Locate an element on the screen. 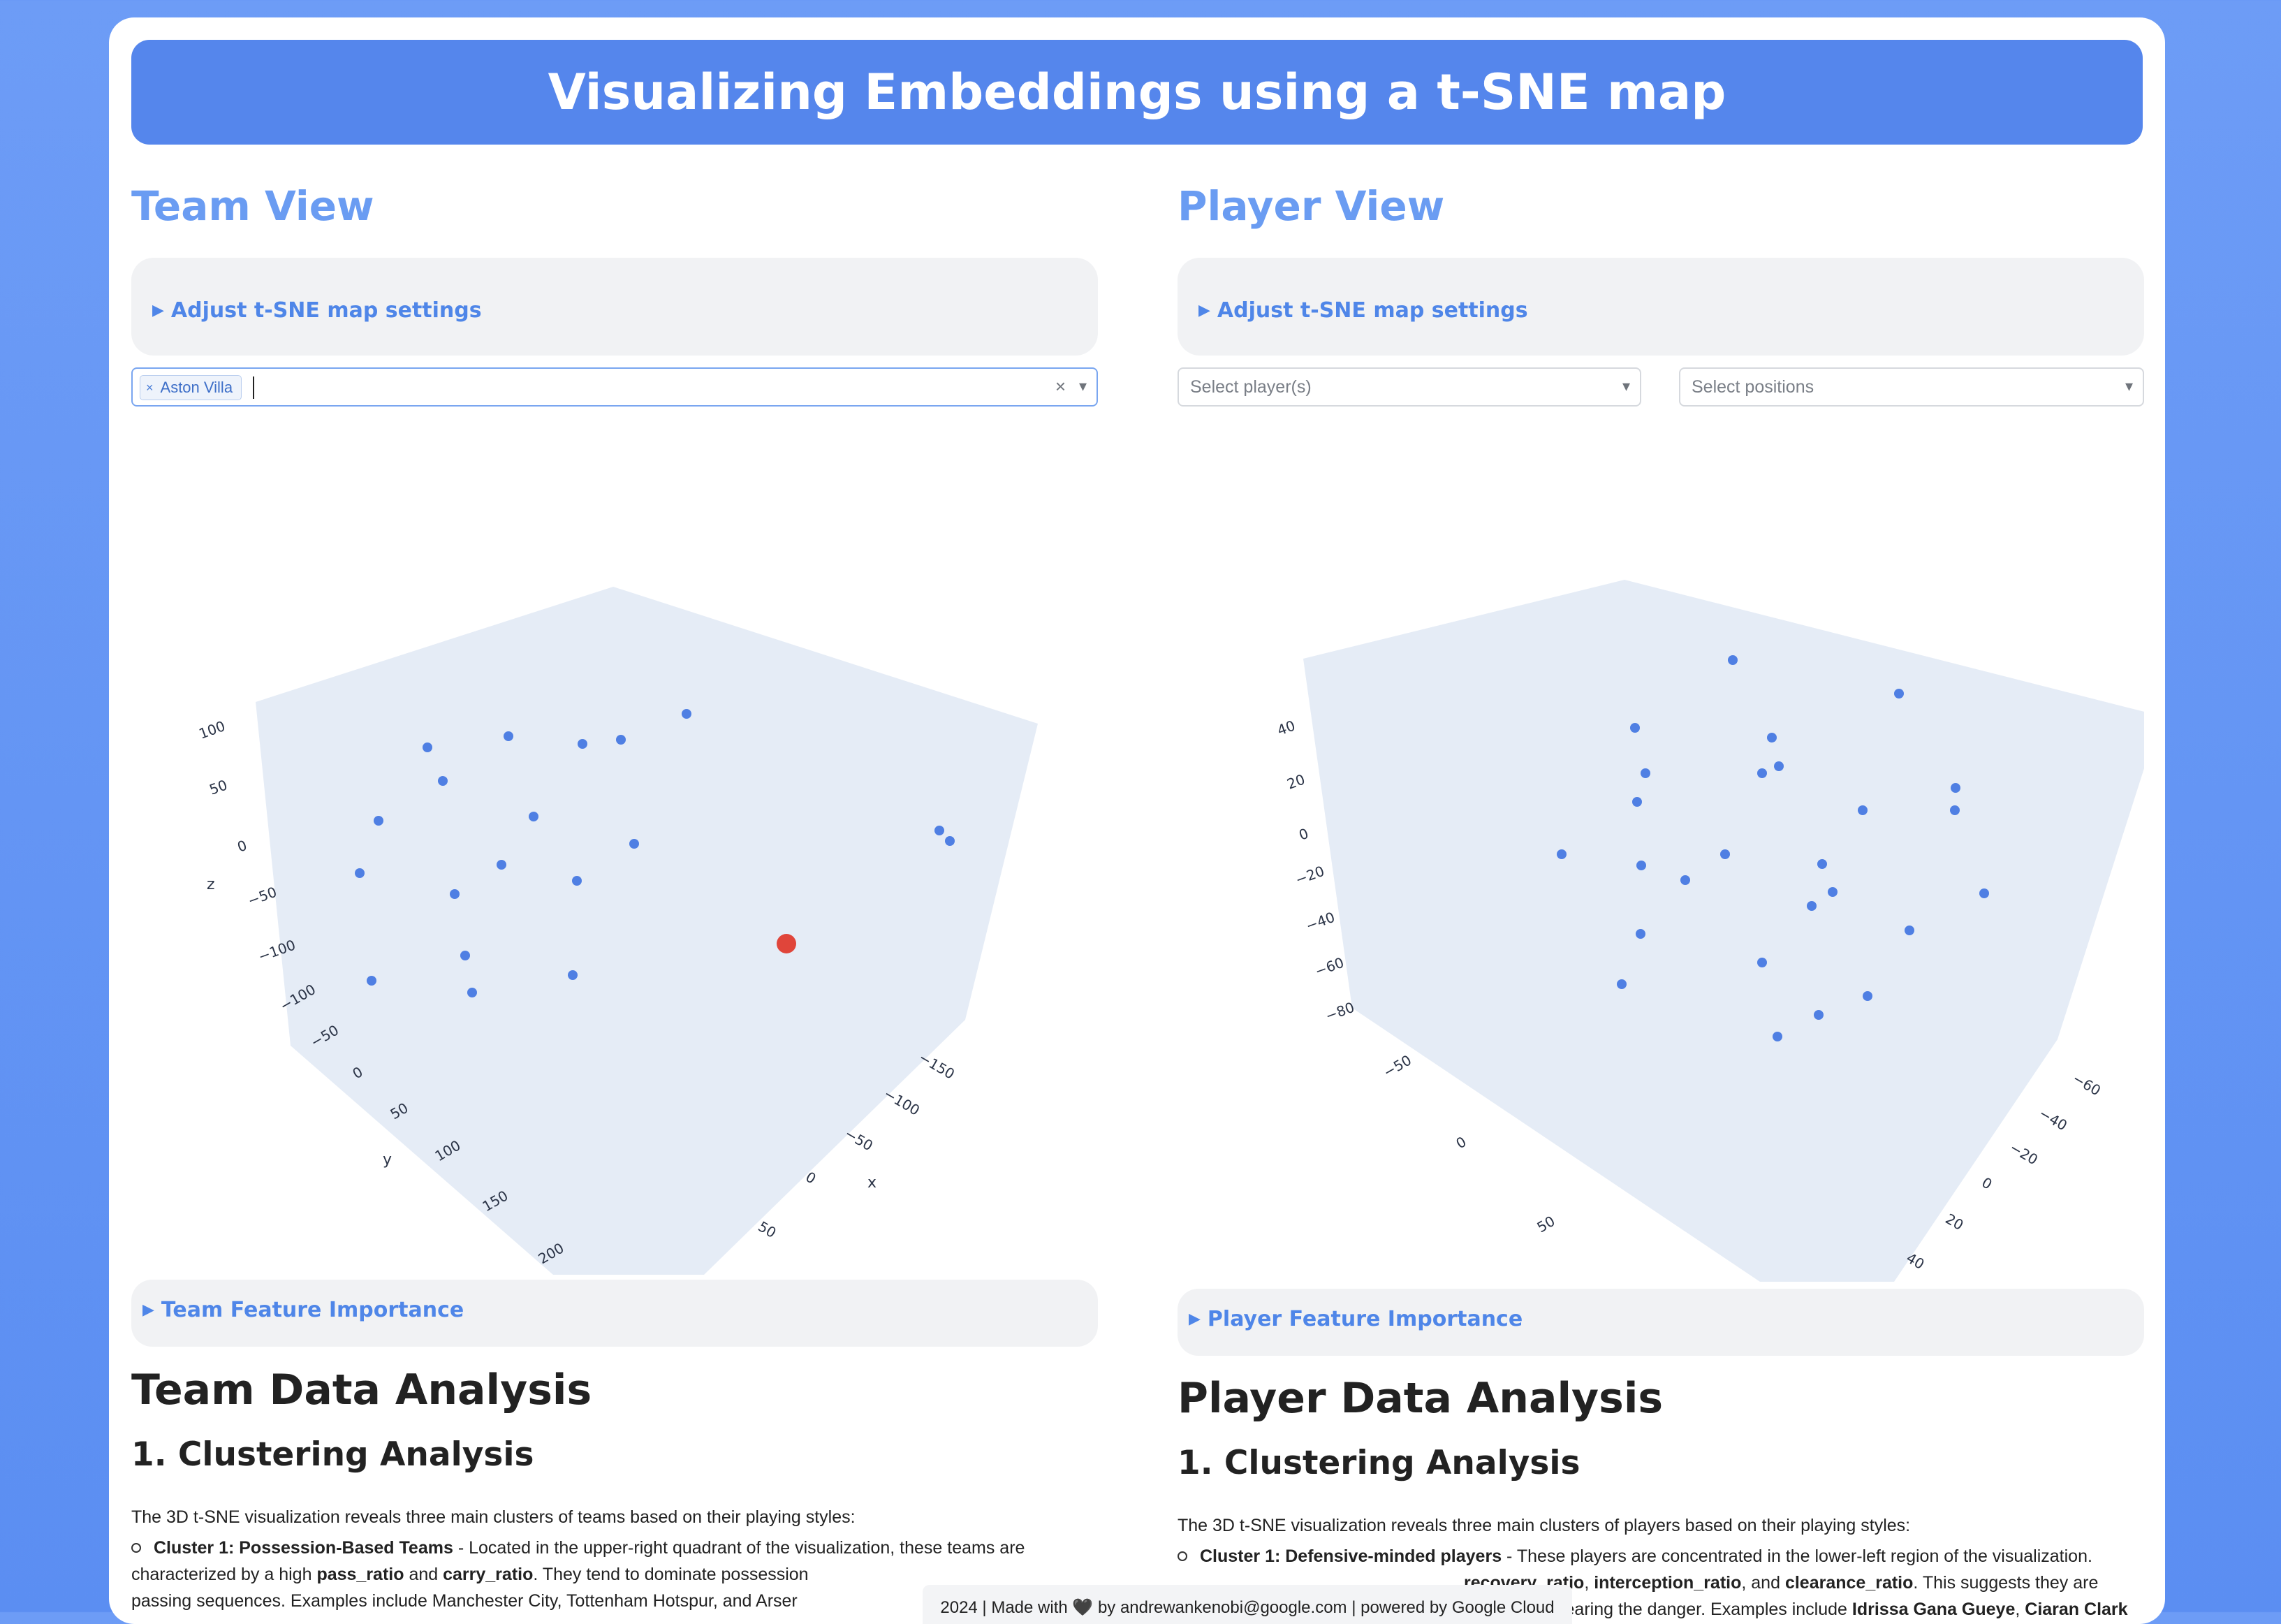  x-tick: 50 is located at coordinates (767, 1230).